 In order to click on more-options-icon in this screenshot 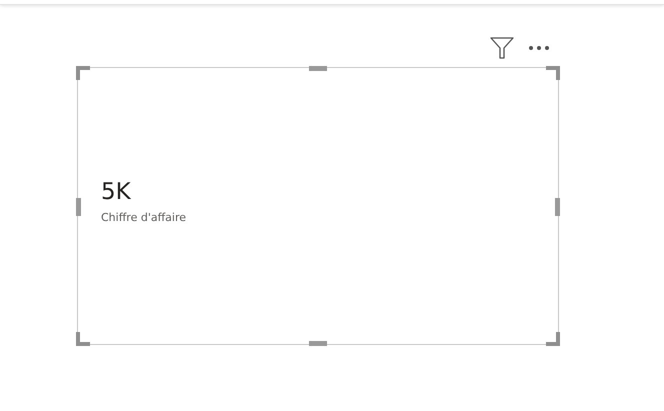, I will do `click(539, 48)`.